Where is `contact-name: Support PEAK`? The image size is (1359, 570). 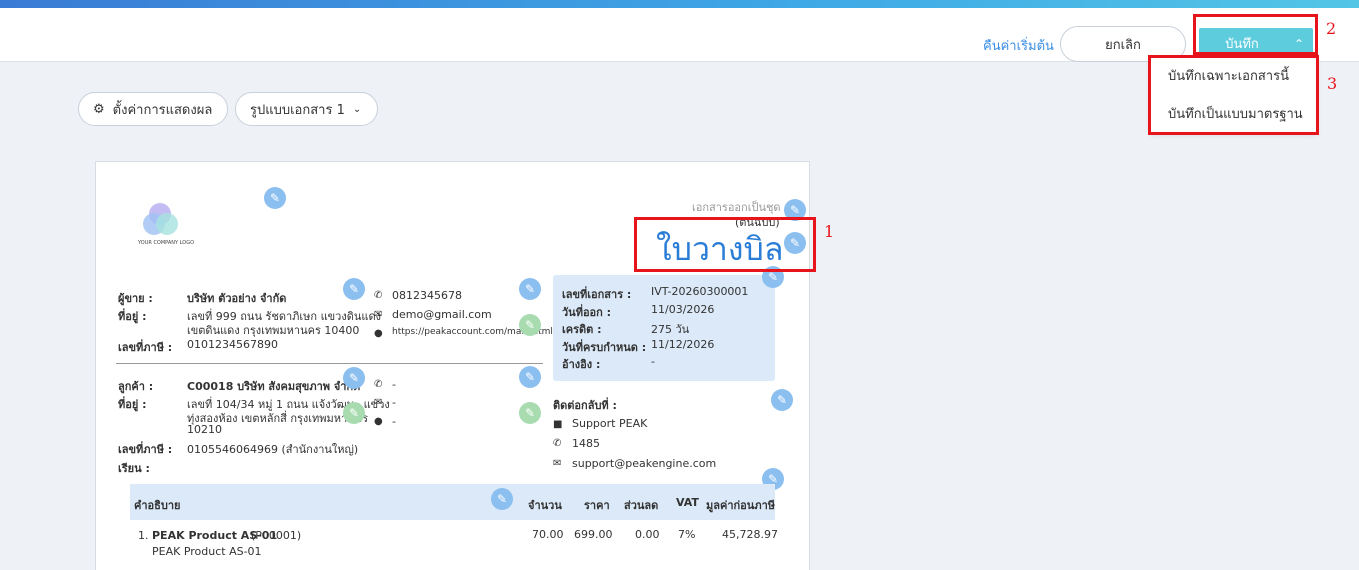
contact-name: Support PEAK is located at coordinates (610, 423).